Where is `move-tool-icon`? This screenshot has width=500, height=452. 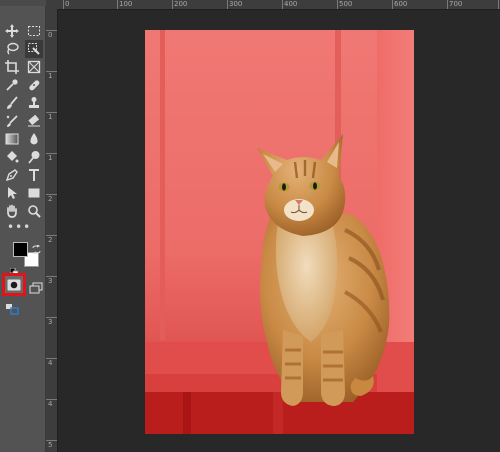
move-tool-icon is located at coordinates (12, 31).